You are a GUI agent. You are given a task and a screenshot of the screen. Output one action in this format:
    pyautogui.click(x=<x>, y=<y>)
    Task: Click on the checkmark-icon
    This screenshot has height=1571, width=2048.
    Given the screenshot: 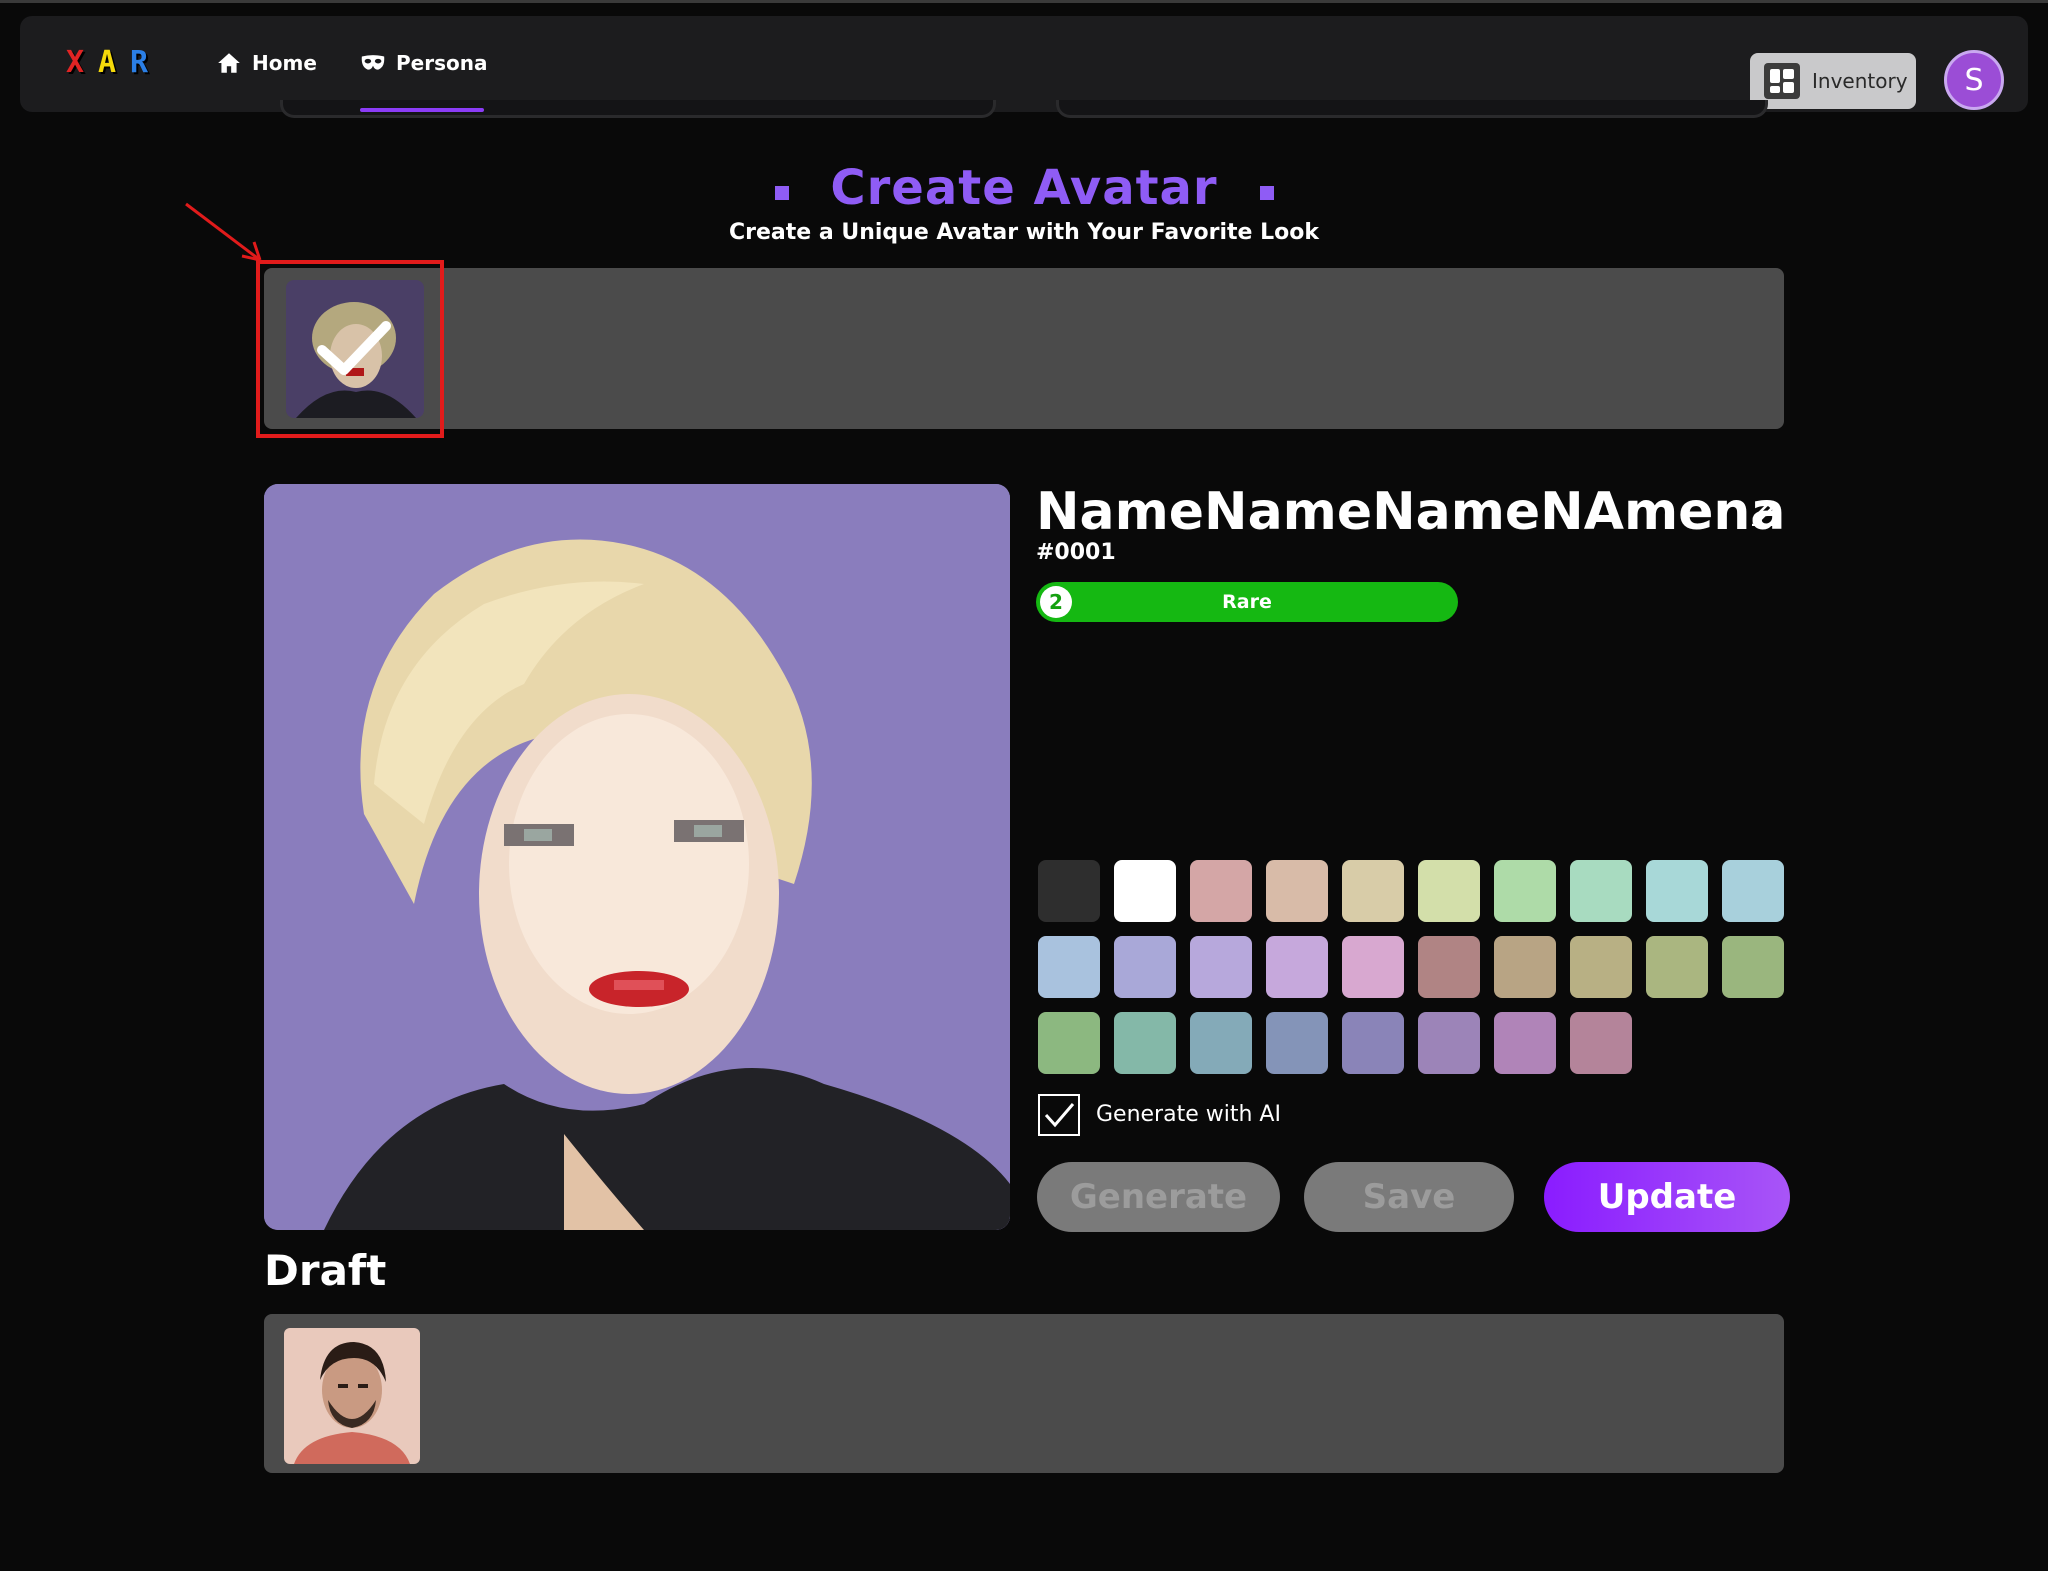 What is the action you would take?
    pyautogui.click(x=1059, y=1115)
    